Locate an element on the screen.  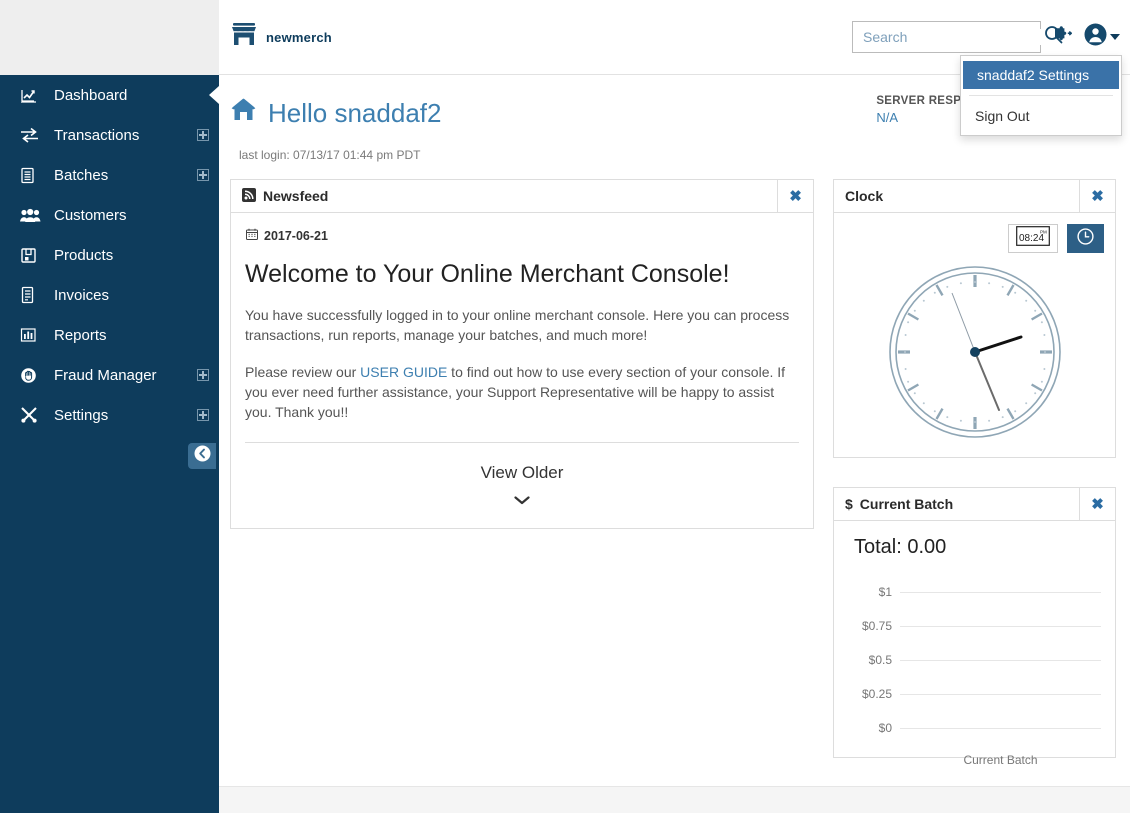
brand-name: newmerch is located at coordinates (299, 37).